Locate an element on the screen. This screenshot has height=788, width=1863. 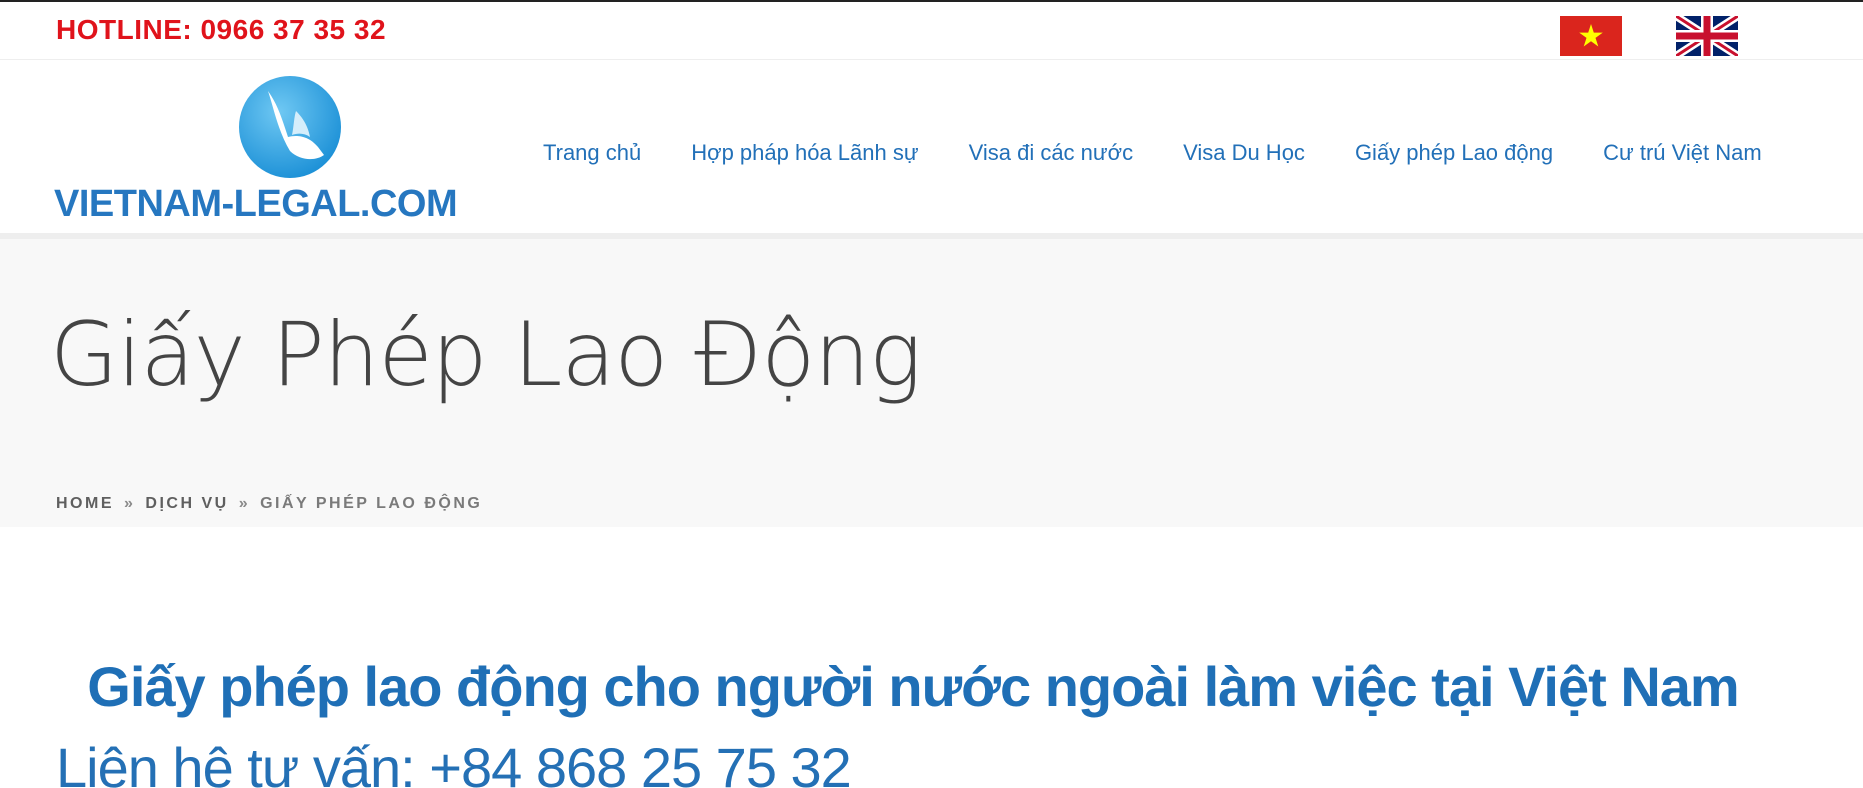
nav-item-cu-tru-viet-nam: Cư trú Việt Nam is located at coordinates (1682, 147).